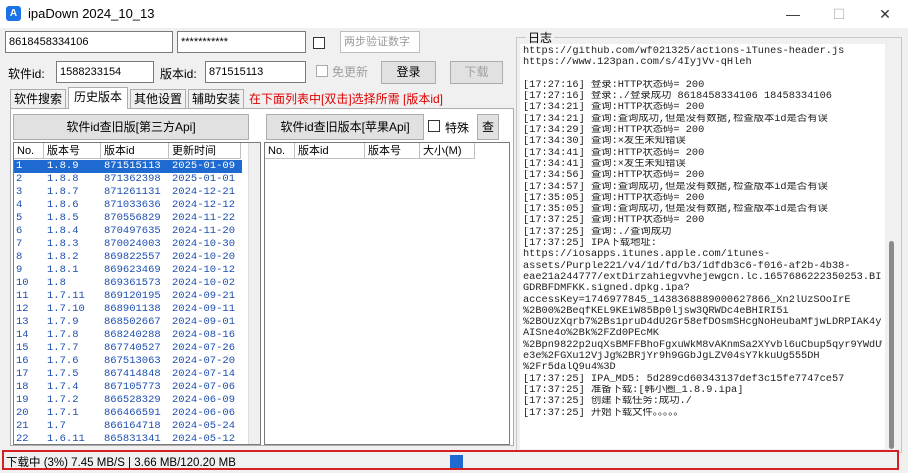 This screenshot has width=908, height=473. Describe the element at coordinates (345, 127) in the screenshot. I see `apple-query-button: 软件id查旧版本[苹果Api]` at that location.